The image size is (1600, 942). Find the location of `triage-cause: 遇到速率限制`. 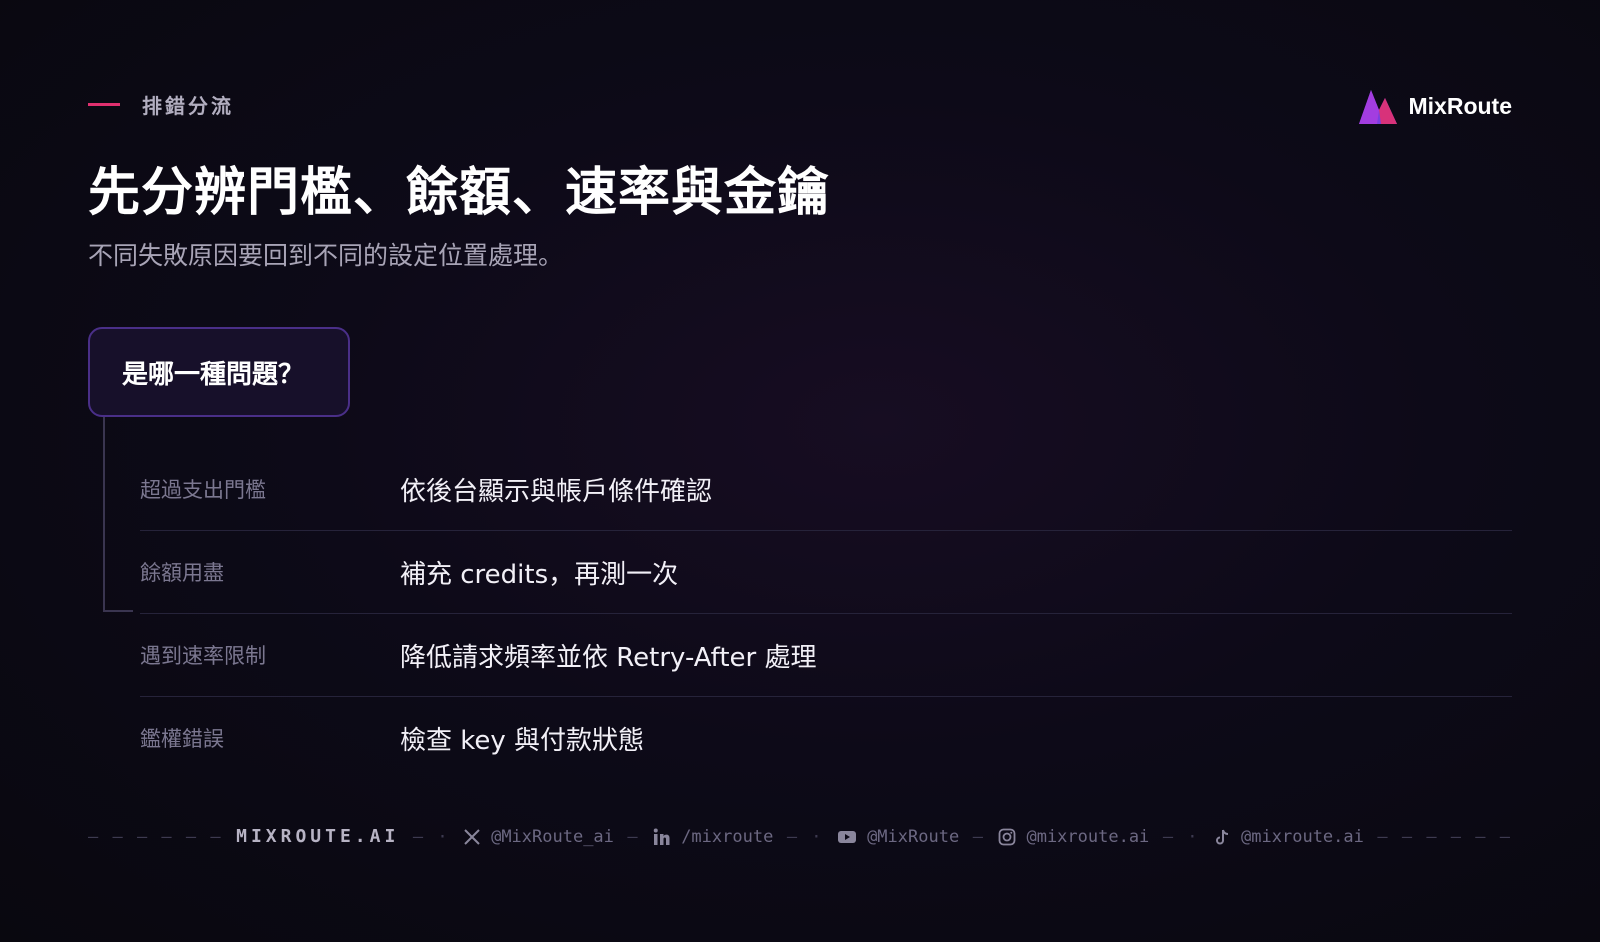

triage-cause: 遇到速率限制 is located at coordinates (203, 656).